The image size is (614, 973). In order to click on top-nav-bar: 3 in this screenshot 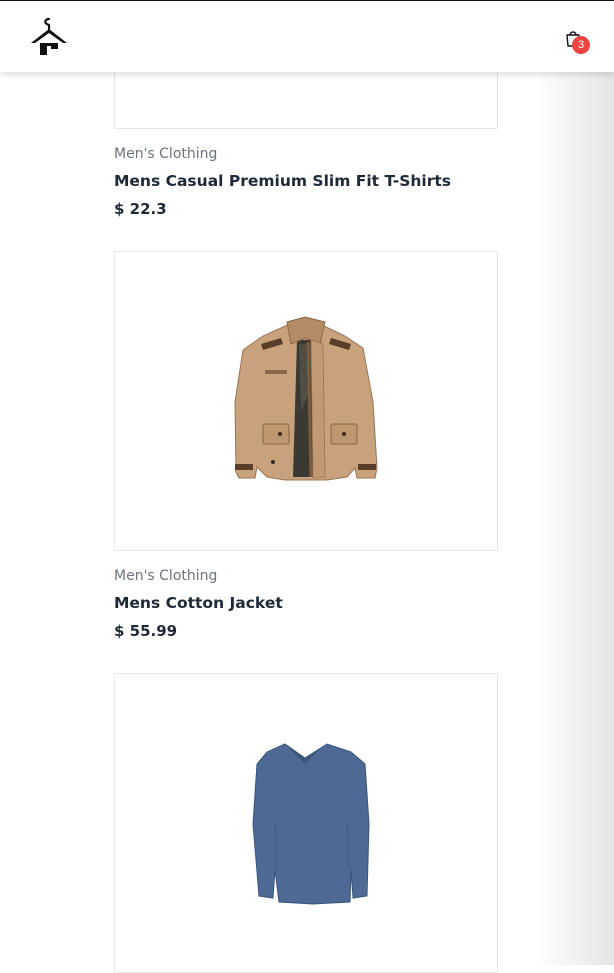, I will do `click(307, 36)`.